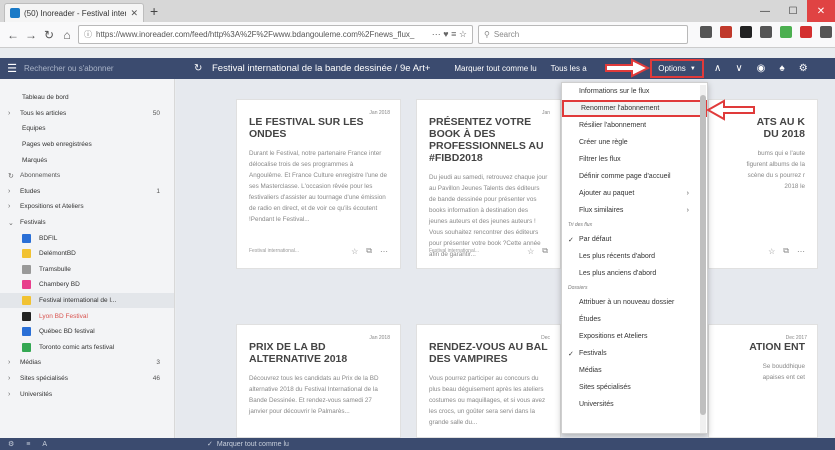 Image resolution: width=835 pixels, height=450 pixels. I want to click on sidebar-item: Tramsbulle, so click(87, 270).